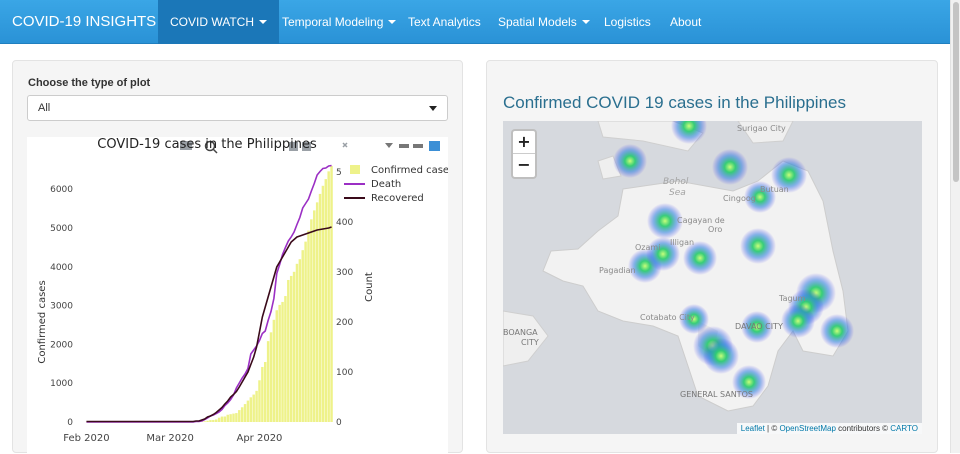  Describe the element at coordinates (715, 229) in the screenshot. I see `map-label-oro: Oro` at that location.